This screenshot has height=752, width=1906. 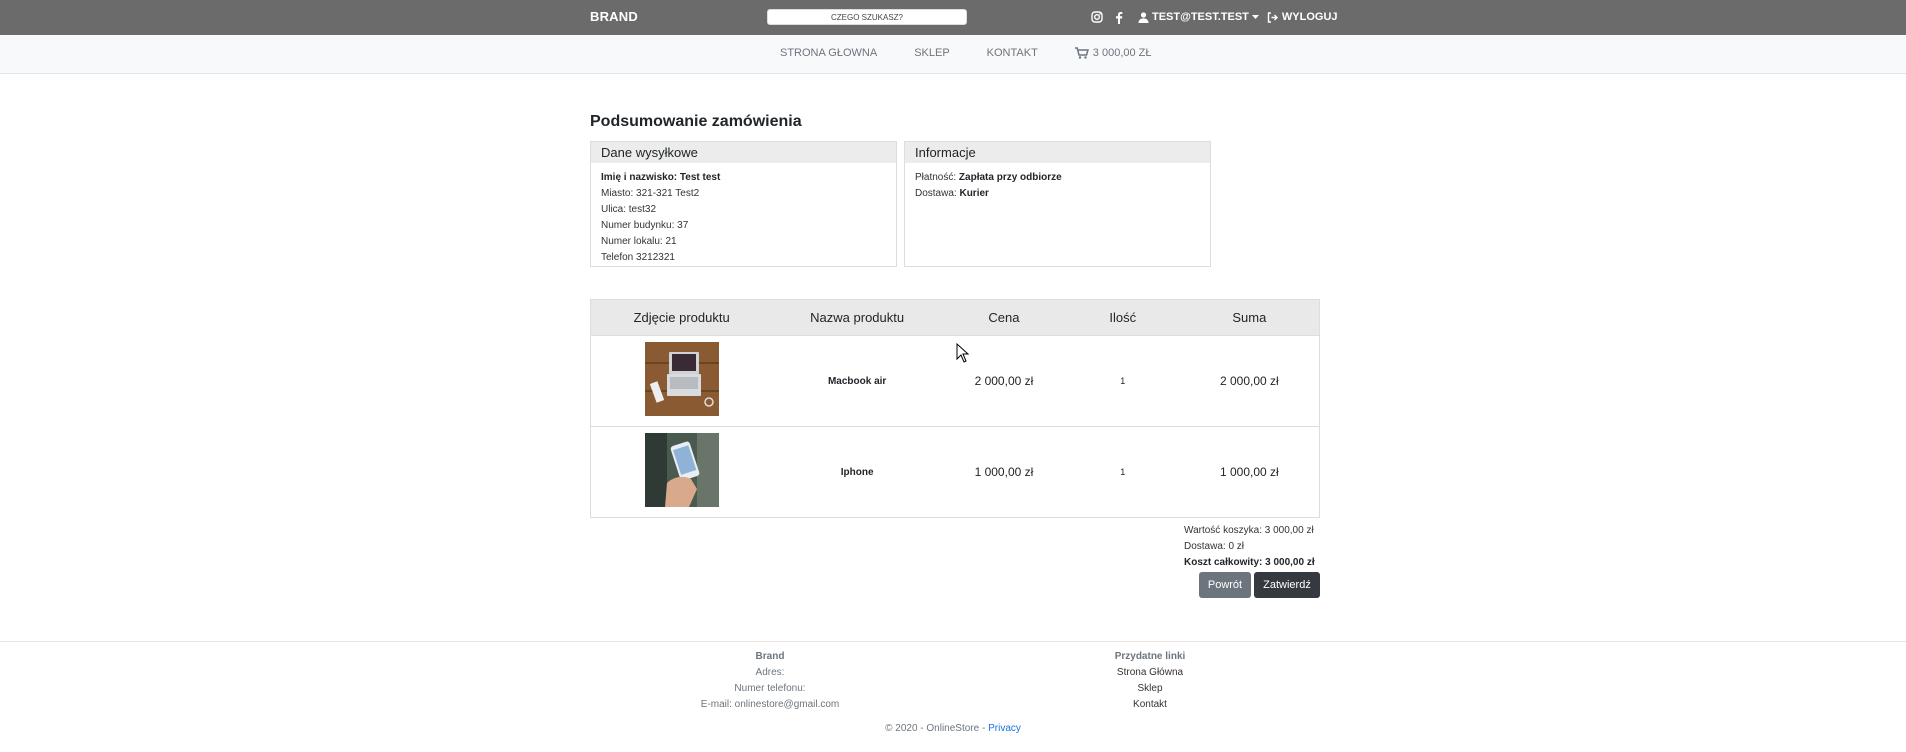 I want to click on table-row: Macbook air 2 000,00 zł 1 2 000,00 zł, so click(x=955, y=381).